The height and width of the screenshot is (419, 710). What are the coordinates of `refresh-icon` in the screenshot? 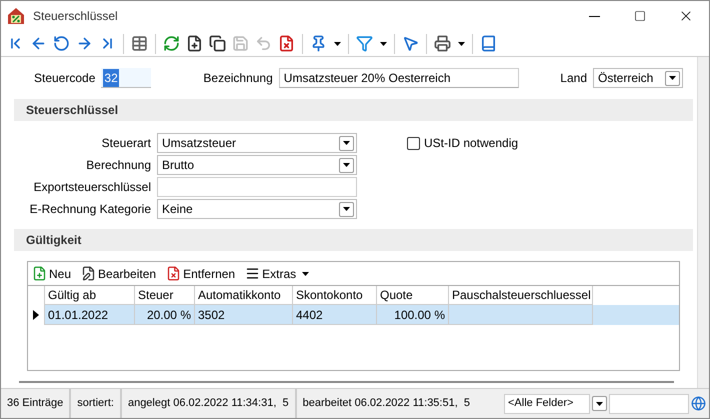 It's located at (171, 43).